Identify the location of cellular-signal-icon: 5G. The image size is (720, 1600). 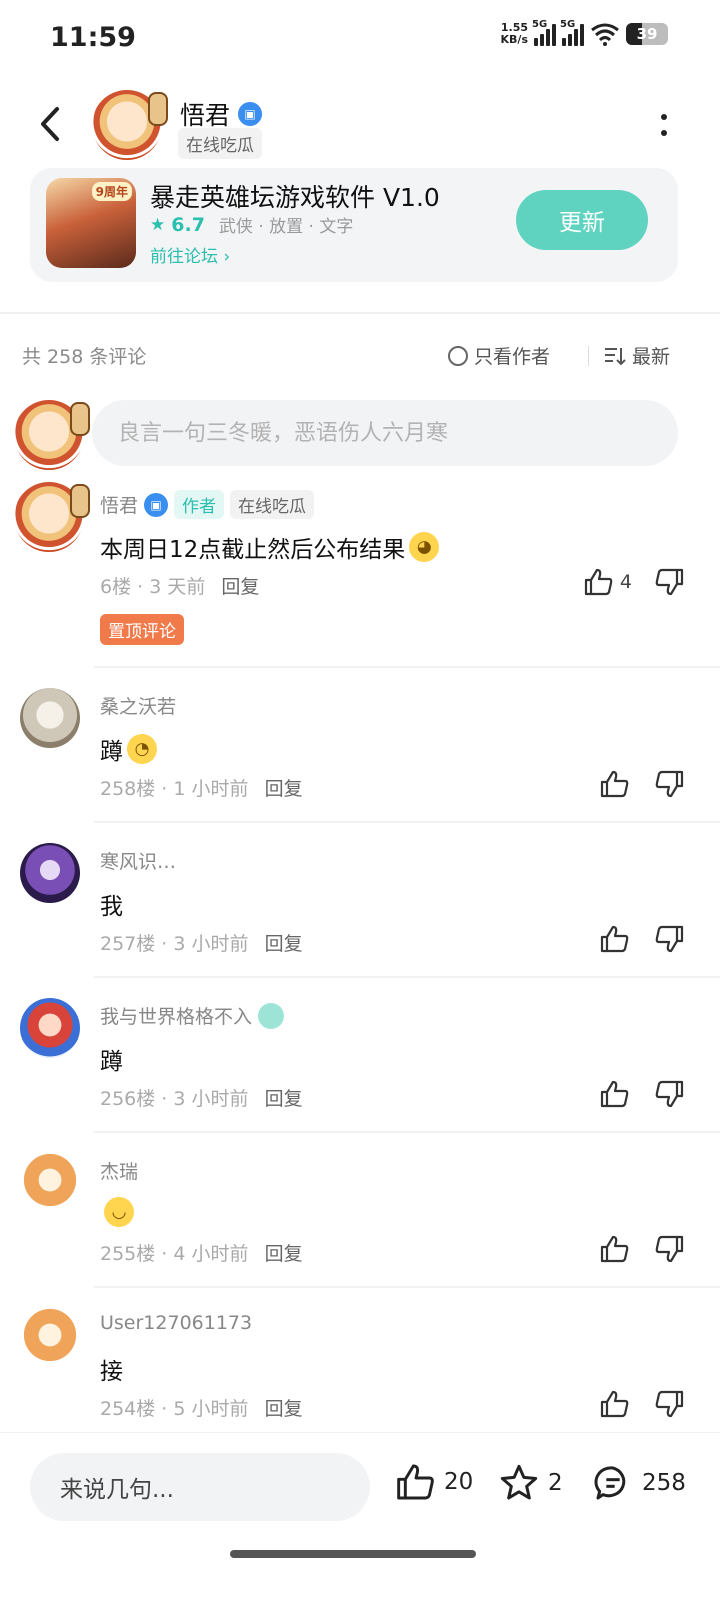
(544, 32).